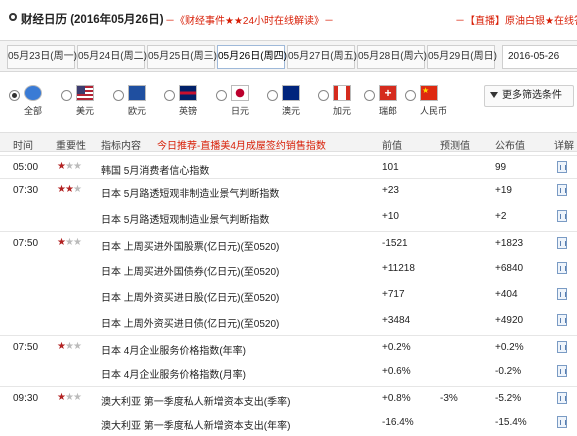 This screenshot has height=436, width=577. I want to click on col-actual: 公布值, so click(510, 146).